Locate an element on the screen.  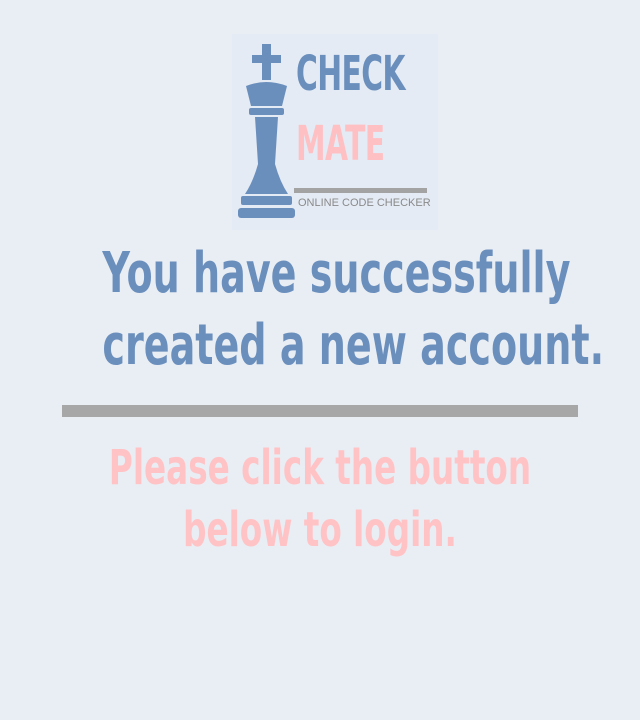
checkmate-logo: CHECK MATE ONLINE CODE CHECKER is located at coordinates (335, 132).